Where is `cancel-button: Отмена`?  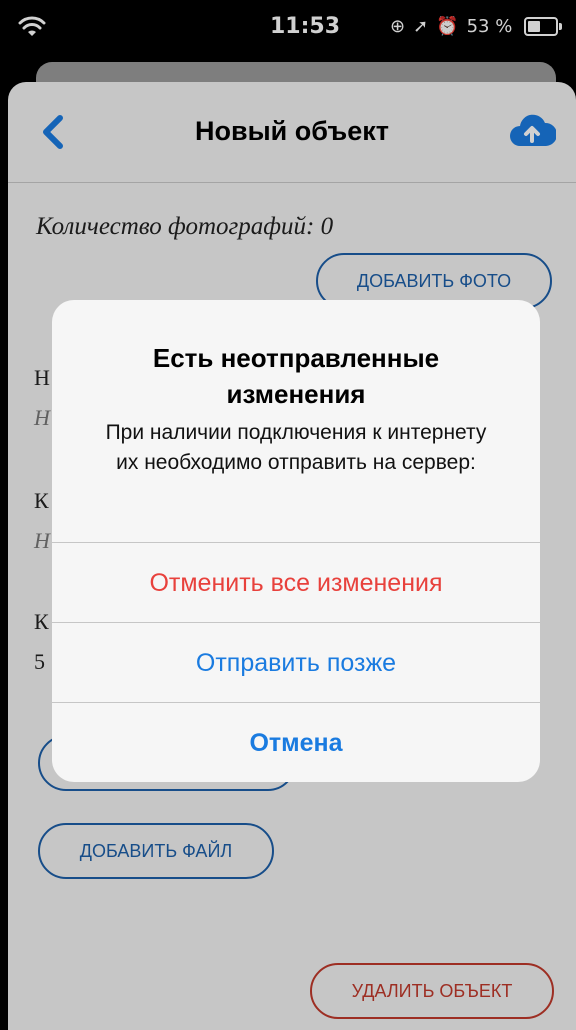 cancel-button: Отмена is located at coordinates (296, 742).